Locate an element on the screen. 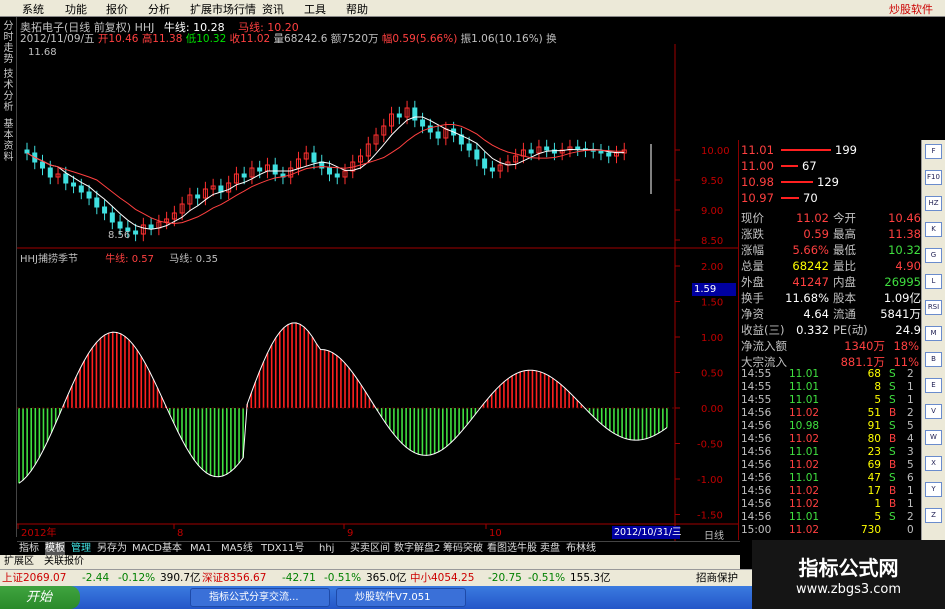  quote-value: 5841万 is located at coordinates (900, 314).